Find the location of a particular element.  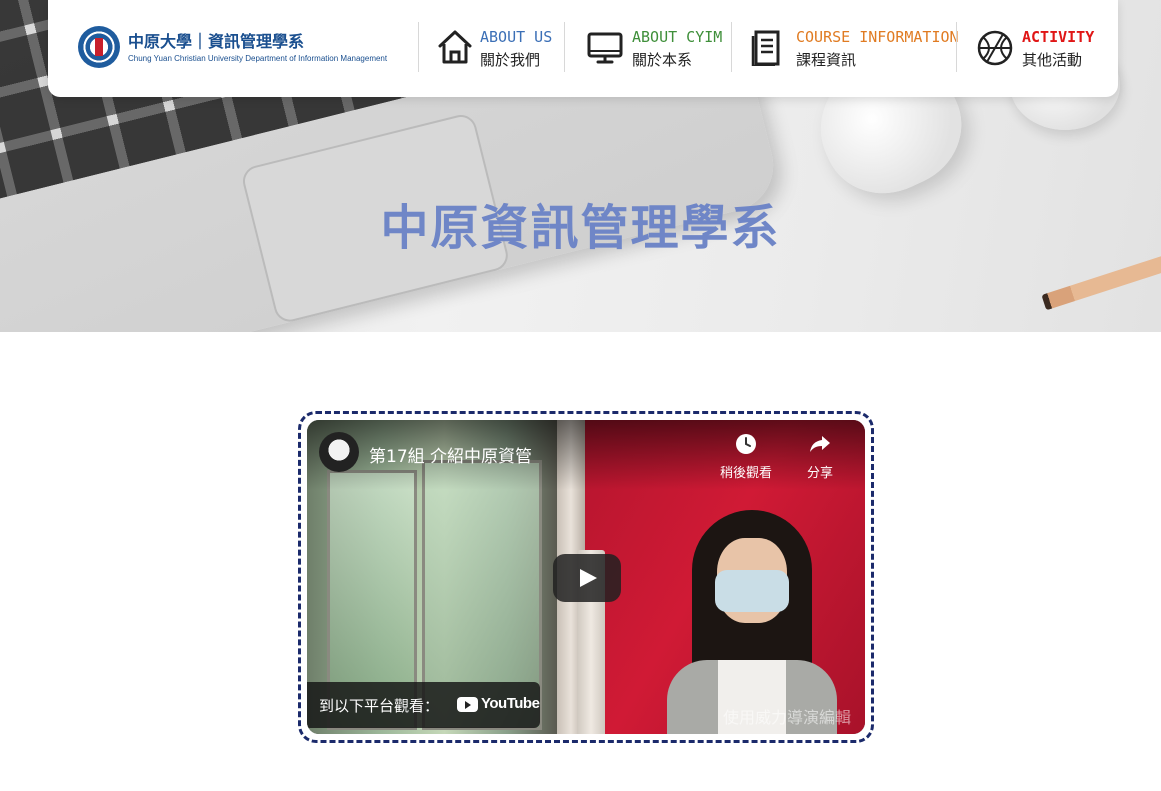

watch-later-button: 稍後觀看 is located at coordinates (746, 456).